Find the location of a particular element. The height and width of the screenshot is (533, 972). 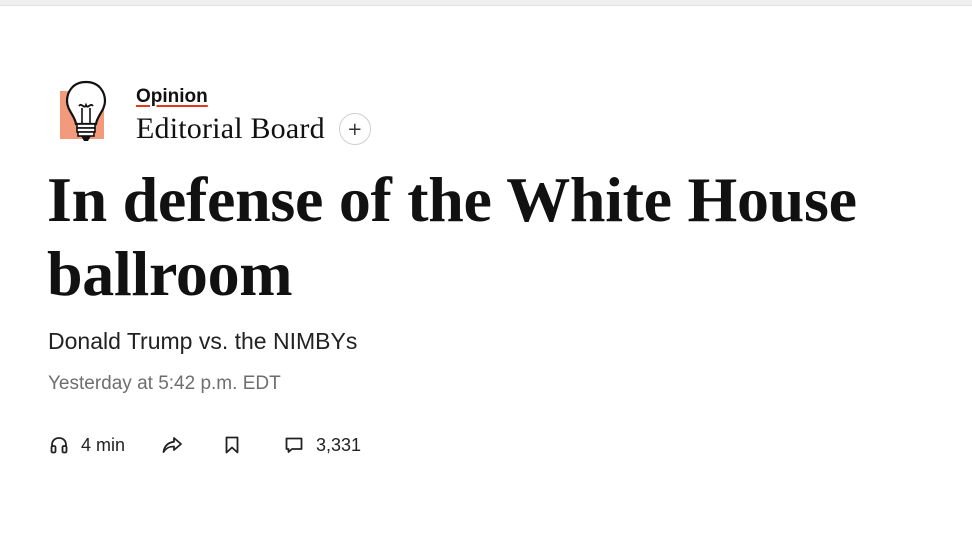

byline-block: Opinion Editorial Board + is located at coordinates (214, 112).